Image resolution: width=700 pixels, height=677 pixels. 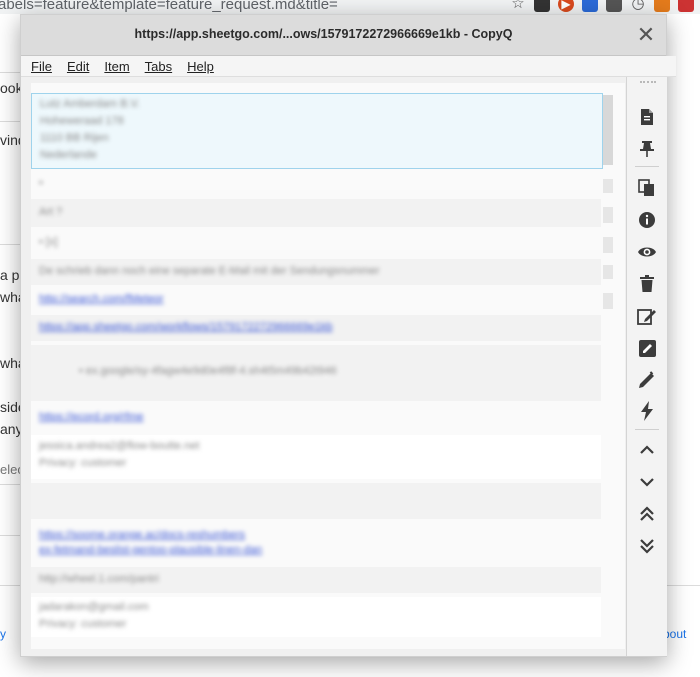 I want to click on item-line: Lutz Amberdam B.V., so click(x=90, y=104).